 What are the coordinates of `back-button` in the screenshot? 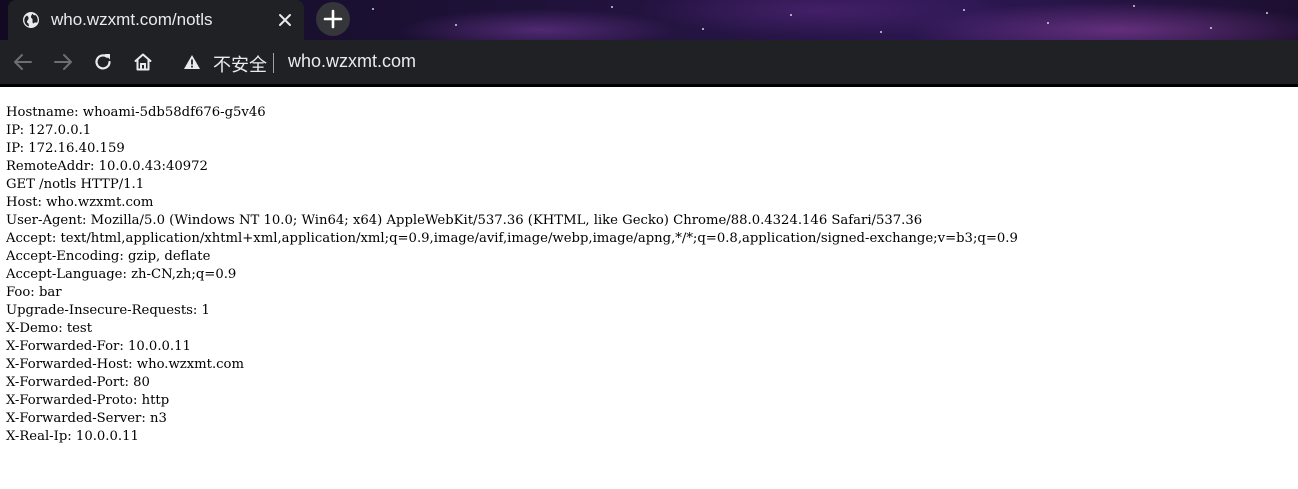 It's located at (23, 62).